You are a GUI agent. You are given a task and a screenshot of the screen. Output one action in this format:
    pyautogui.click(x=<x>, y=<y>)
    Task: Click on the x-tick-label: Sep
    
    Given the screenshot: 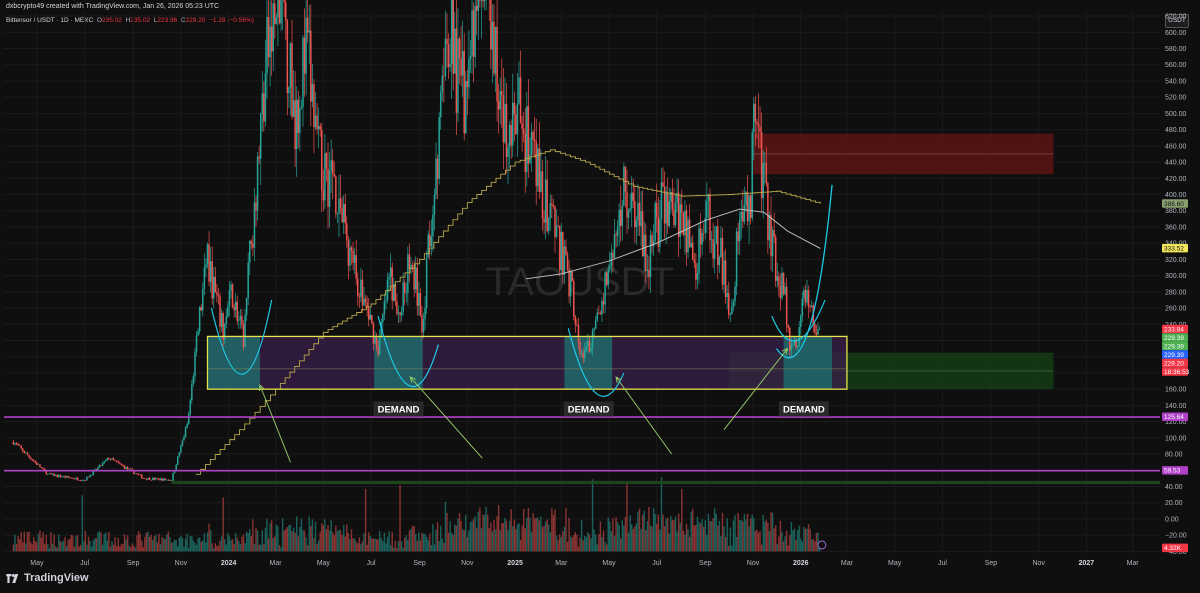 What is the action you would take?
    pyautogui.click(x=991, y=563)
    